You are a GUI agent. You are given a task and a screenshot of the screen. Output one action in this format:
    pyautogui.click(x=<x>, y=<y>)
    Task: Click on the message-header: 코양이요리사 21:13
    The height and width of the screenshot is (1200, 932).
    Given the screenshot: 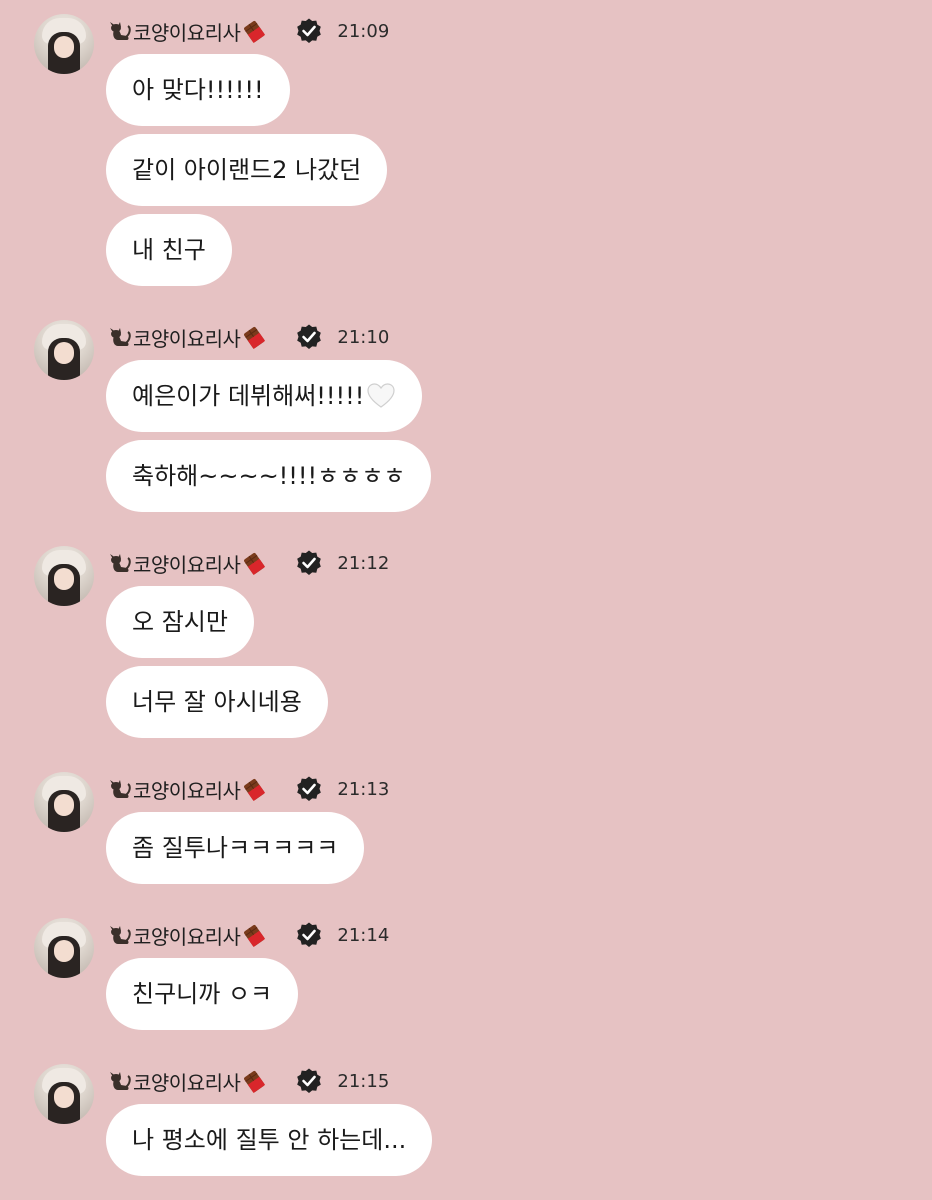 What is the action you would take?
    pyautogui.click(x=247, y=789)
    